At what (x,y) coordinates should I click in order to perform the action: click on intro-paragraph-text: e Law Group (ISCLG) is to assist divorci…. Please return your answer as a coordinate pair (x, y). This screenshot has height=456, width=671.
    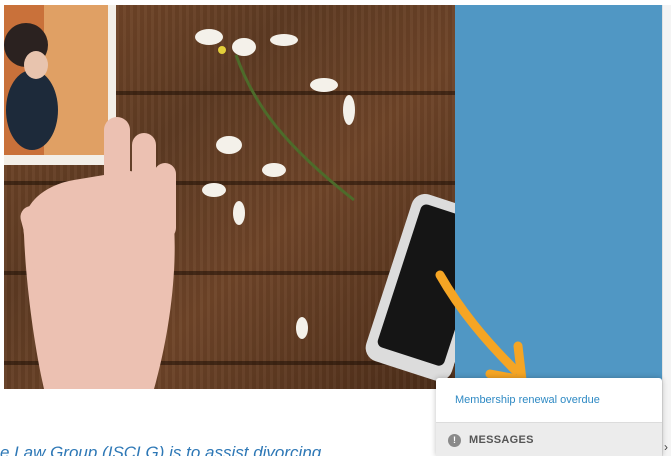
    Looking at the image, I should click on (161, 449).